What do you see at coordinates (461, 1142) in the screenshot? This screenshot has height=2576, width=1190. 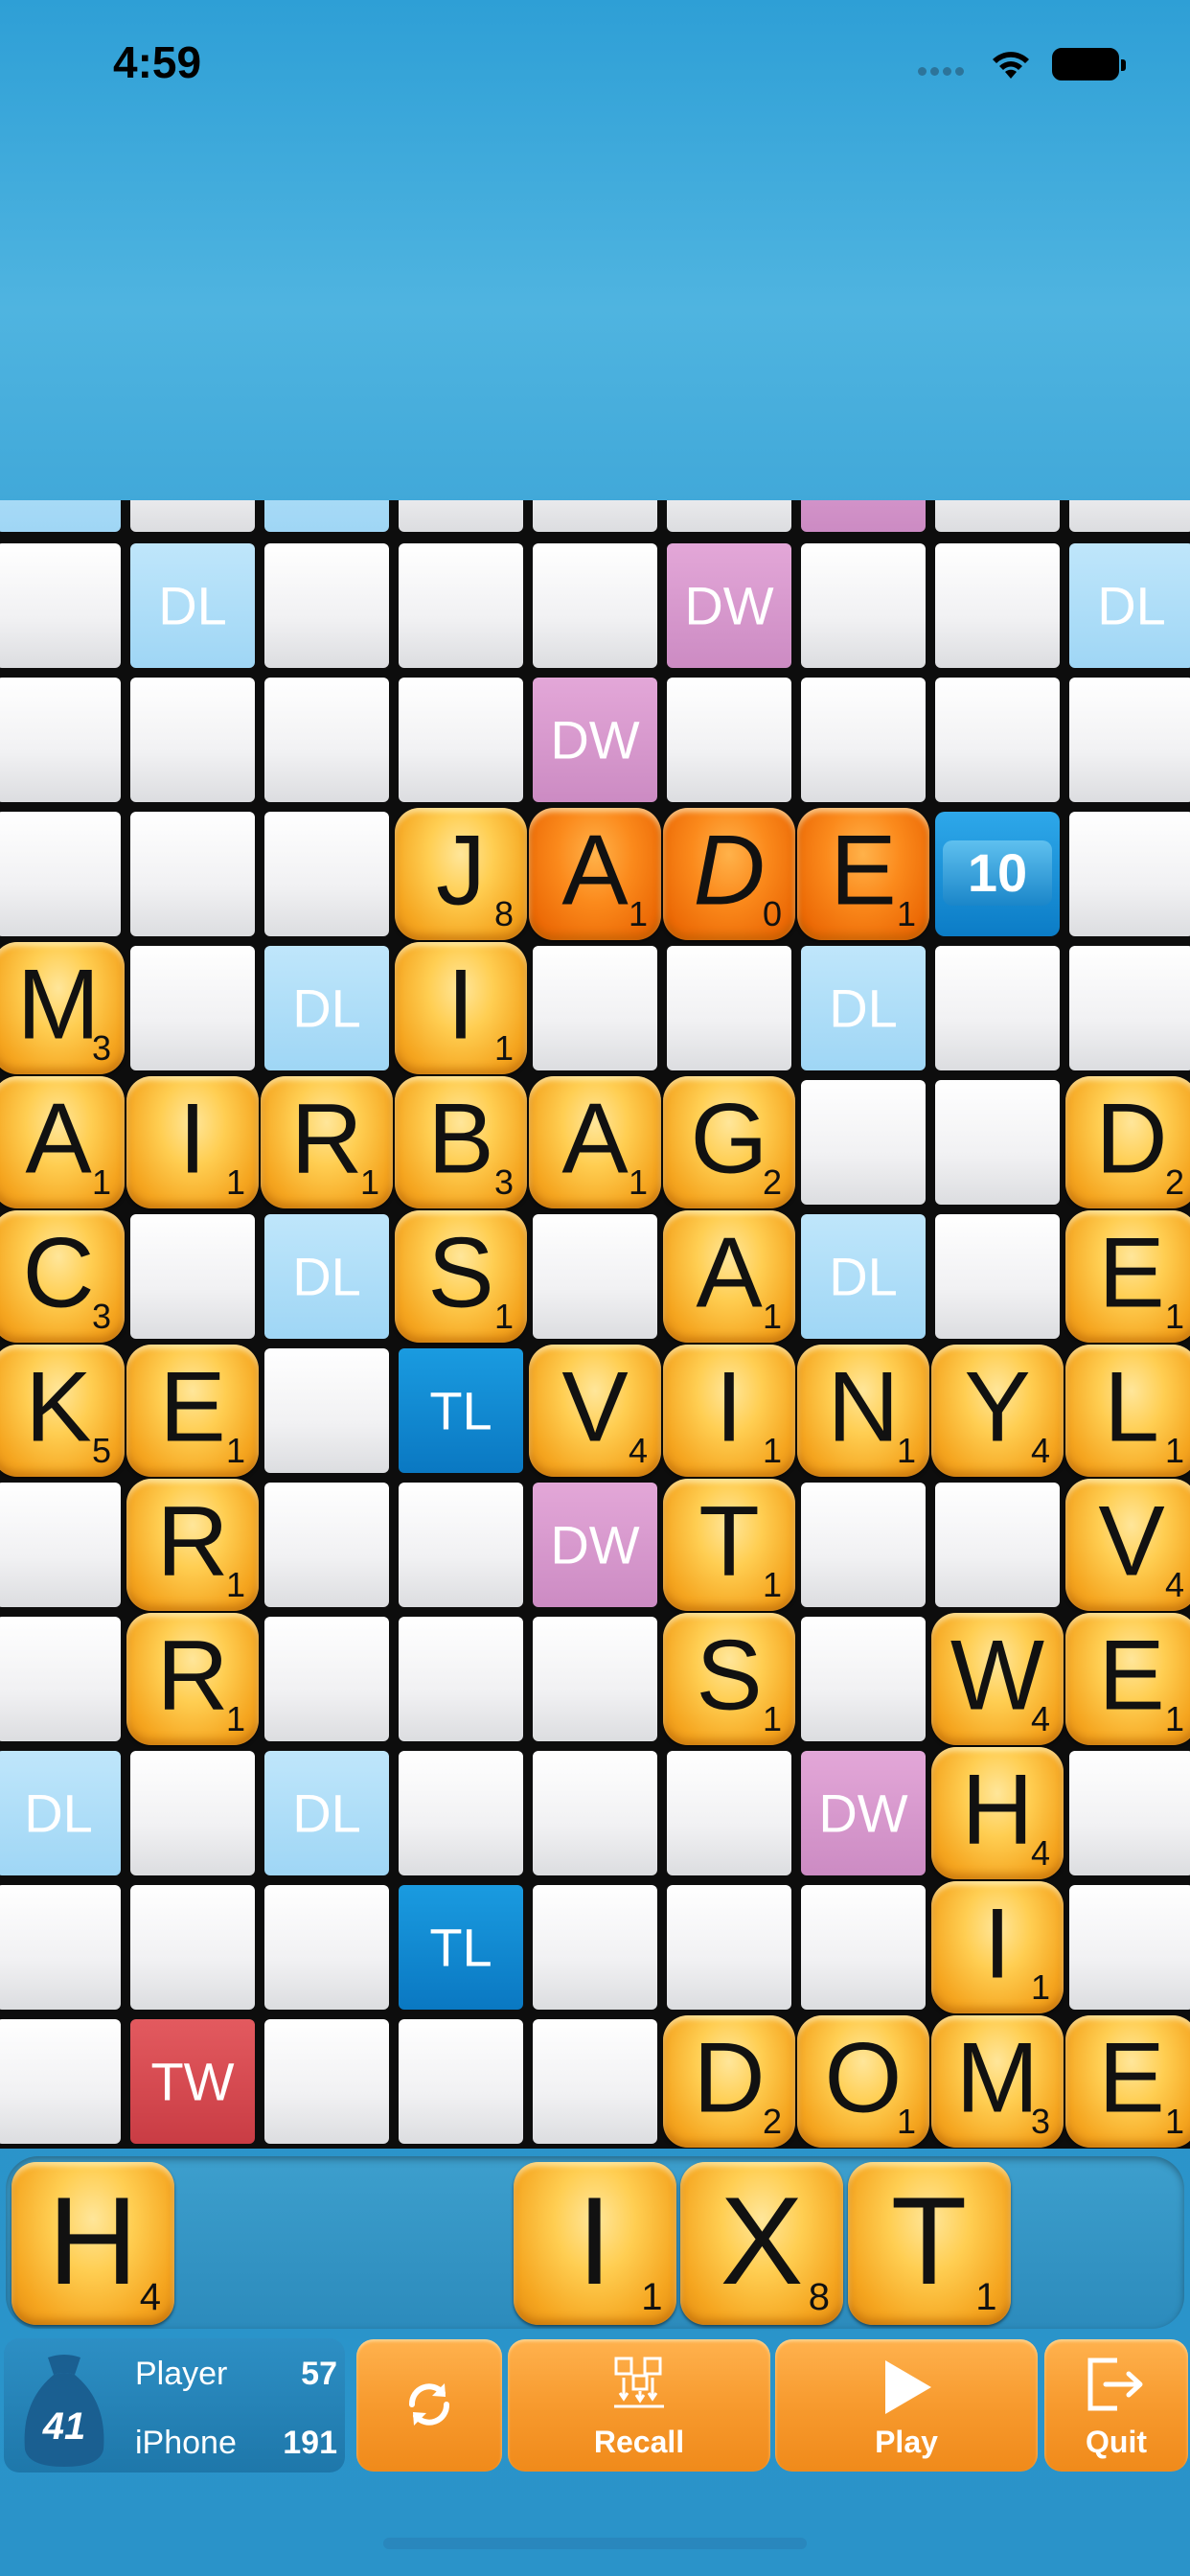 I see `letter-tile: B3` at bounding box center [461, 1142].